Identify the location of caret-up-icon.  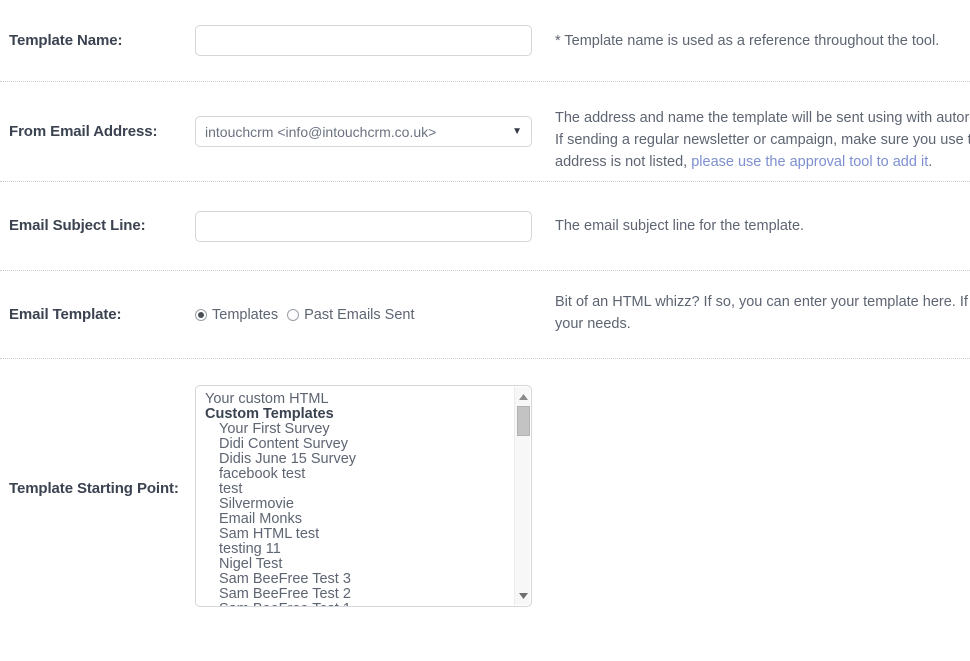
(523, 396).